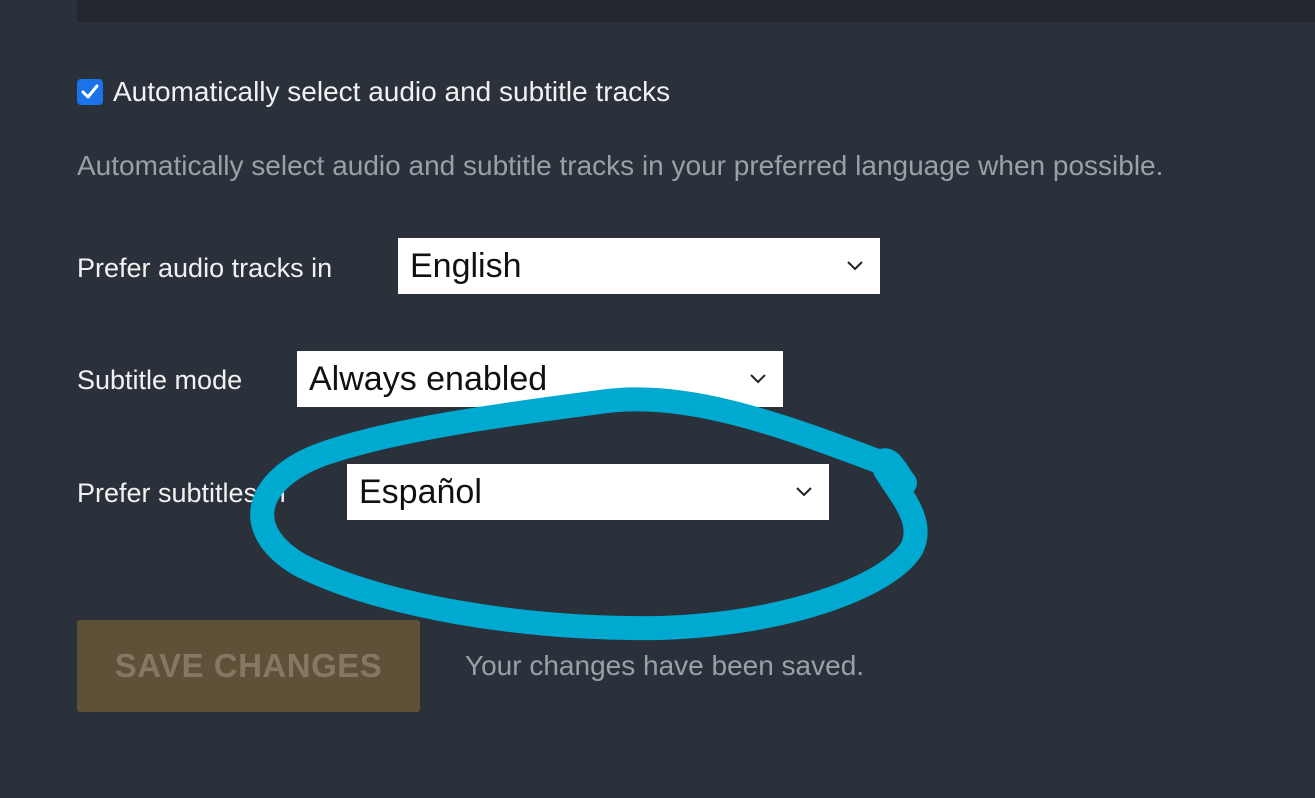 The height and width of the screenshot is (798, 1315). I want to click on subtitle-language-select: Español, so click(588, 492).